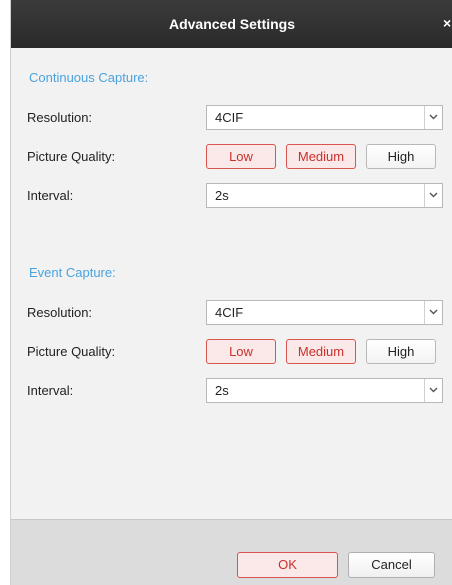  Describe the element at coordinates (50, 195) in the screenshot. I see `continuous-interval-label: Interval:` at that location.